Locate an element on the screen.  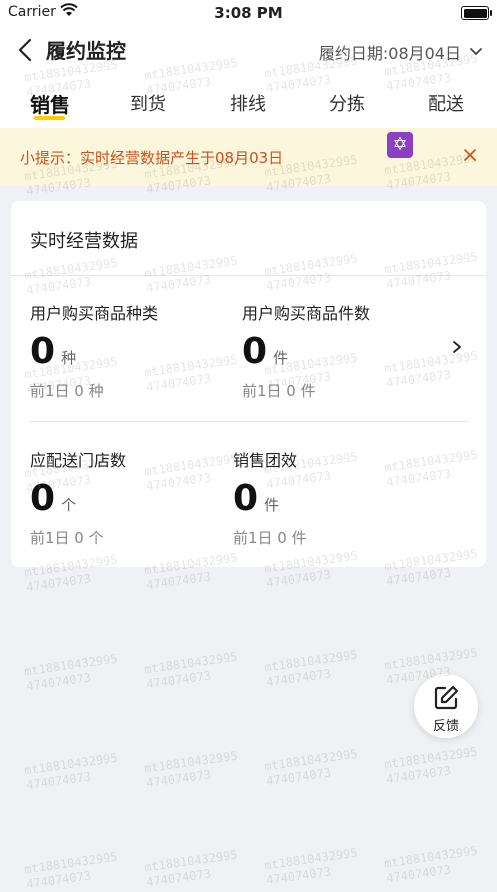
tab-arrival: 到货 is located at coordinates (148, 103).